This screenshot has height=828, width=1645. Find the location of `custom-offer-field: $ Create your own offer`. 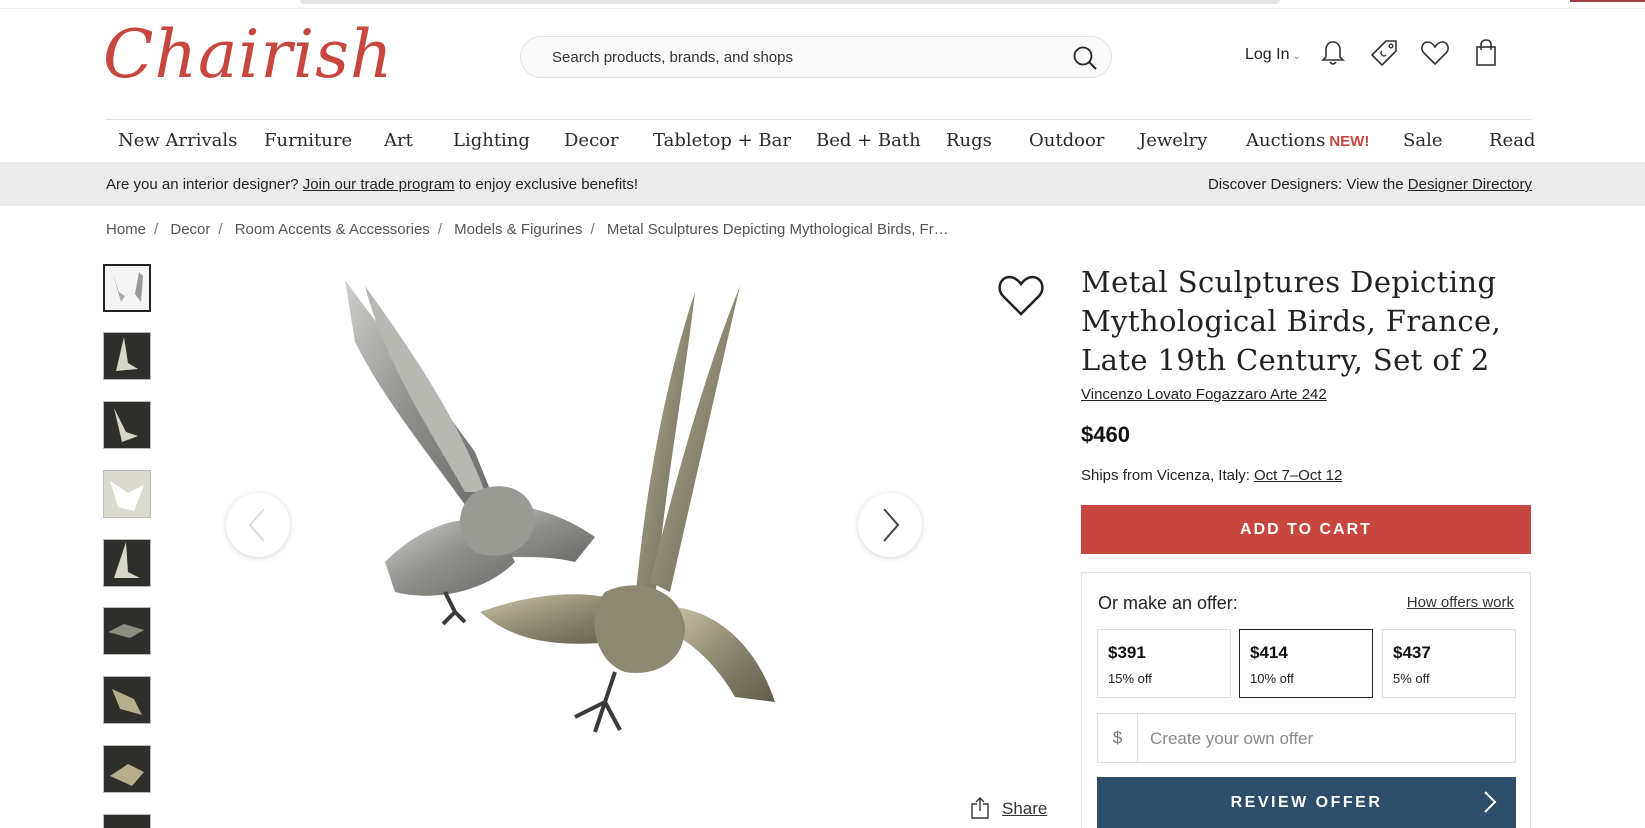

custom-offer-field: $ Create your own offer is located at coordinates (1306, 738).